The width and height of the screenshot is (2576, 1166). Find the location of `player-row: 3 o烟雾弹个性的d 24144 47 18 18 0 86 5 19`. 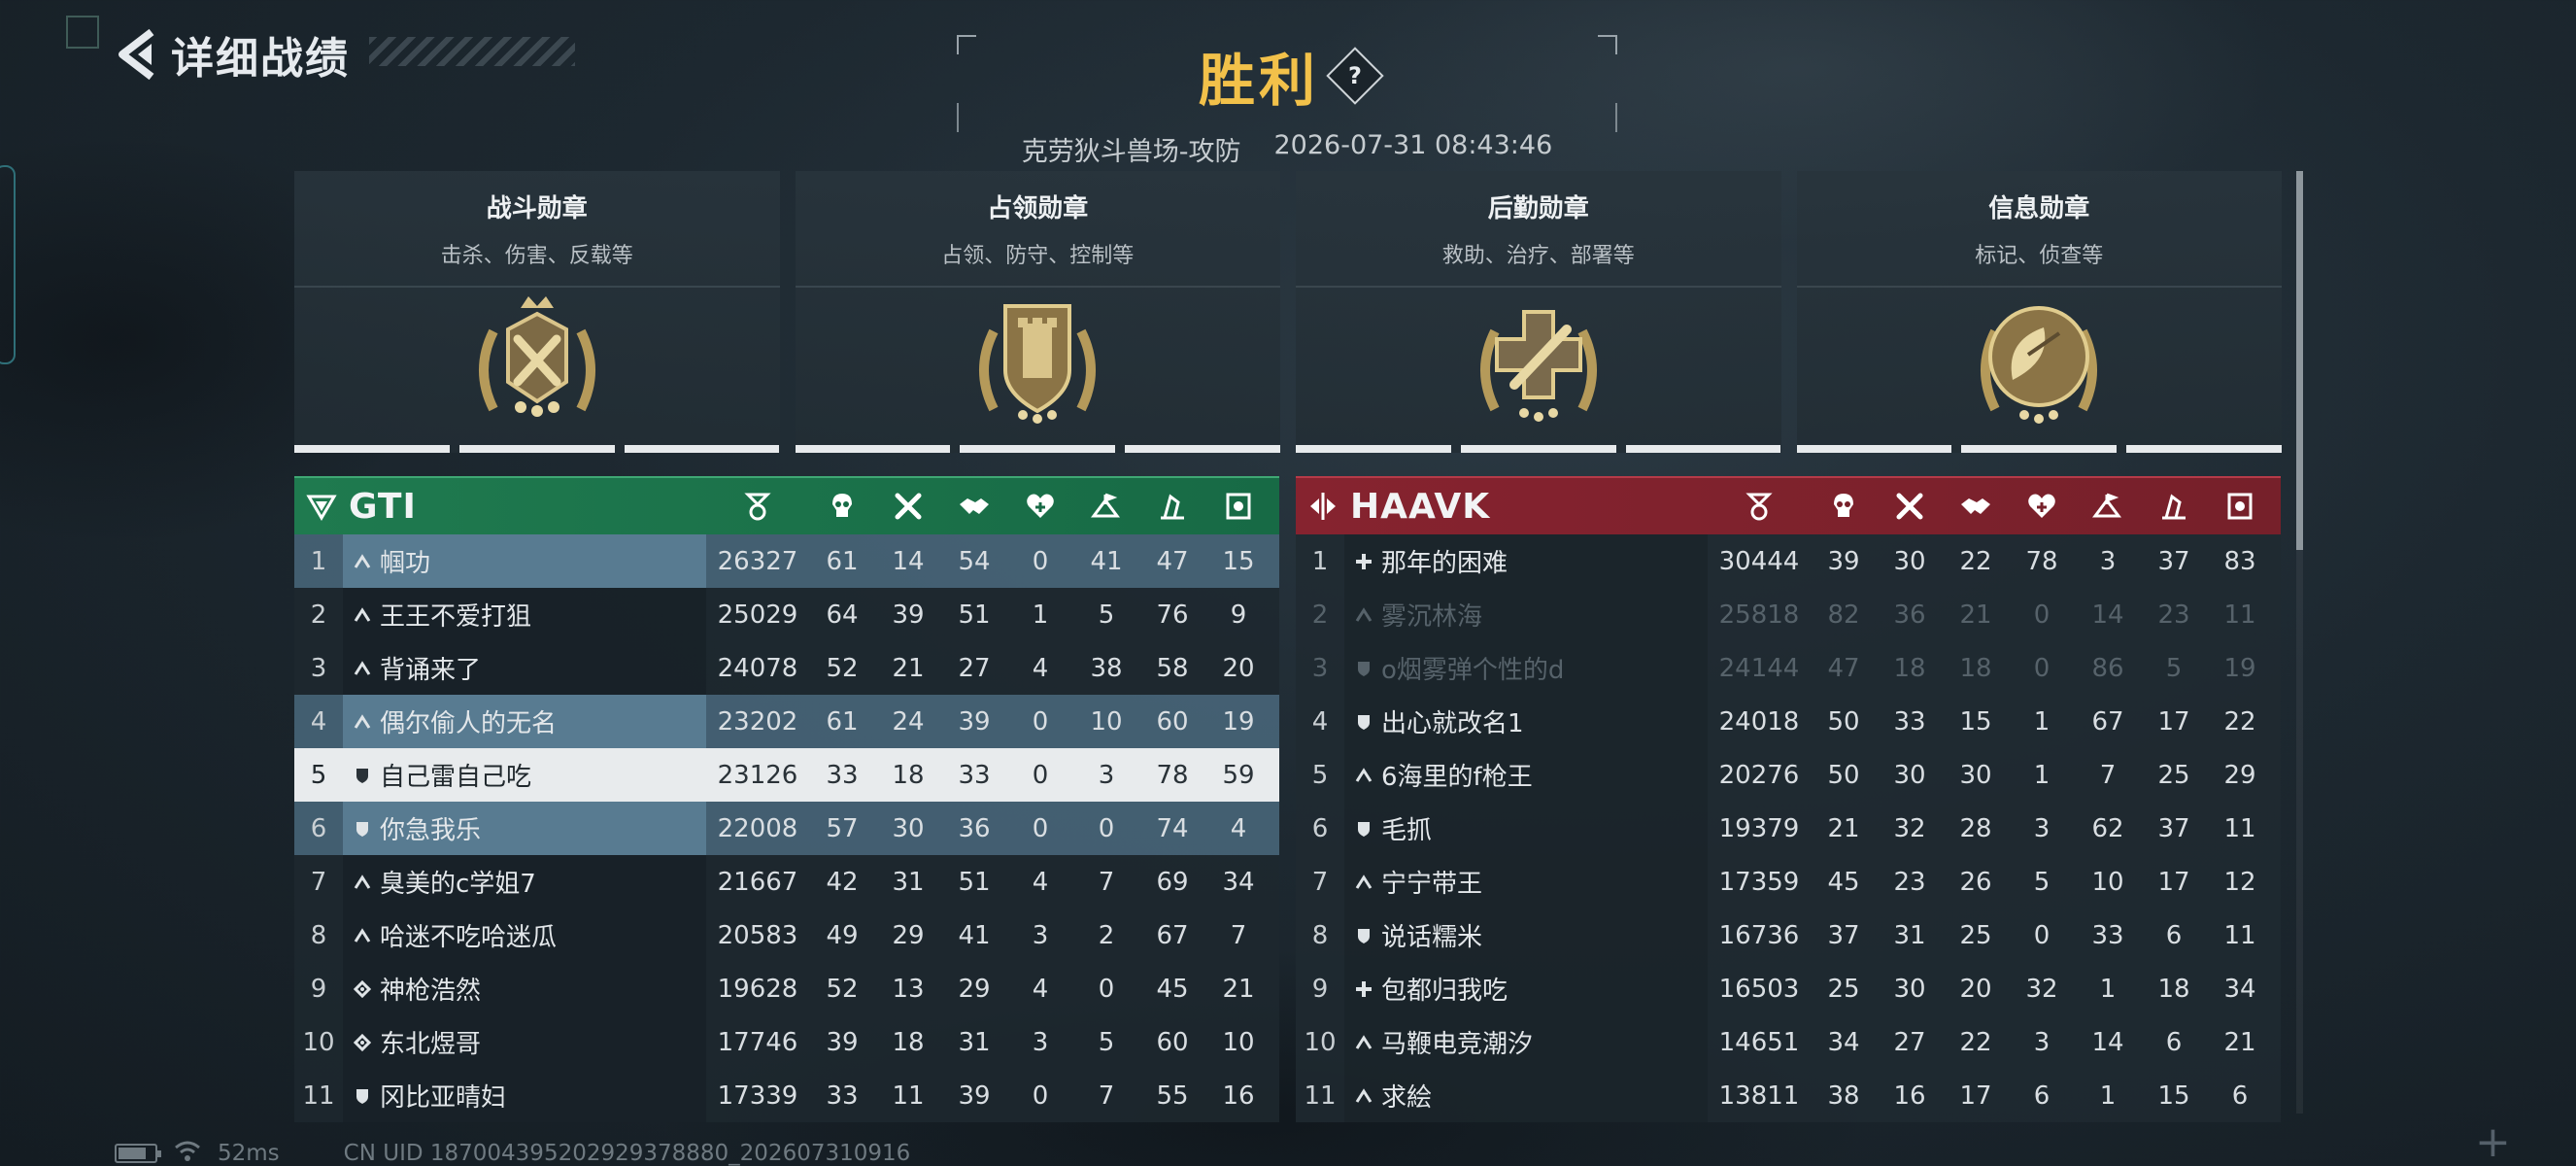

player-row: 3 o烟雾弹个性的d 24144 47 18 18 0 86 5 19 is located at coordinates (1788, 668).